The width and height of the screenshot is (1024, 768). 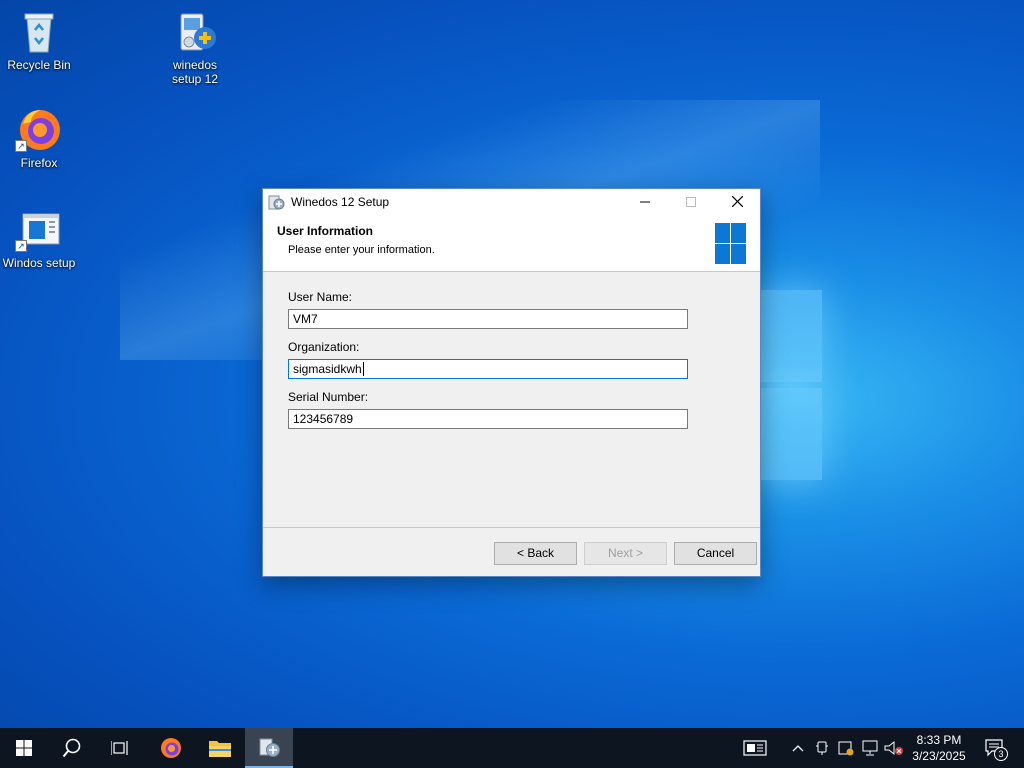 What do you see at coordinates (325, 231) in the screenshot?
I see `header-title: User Information` at bounding box center [325, 231].